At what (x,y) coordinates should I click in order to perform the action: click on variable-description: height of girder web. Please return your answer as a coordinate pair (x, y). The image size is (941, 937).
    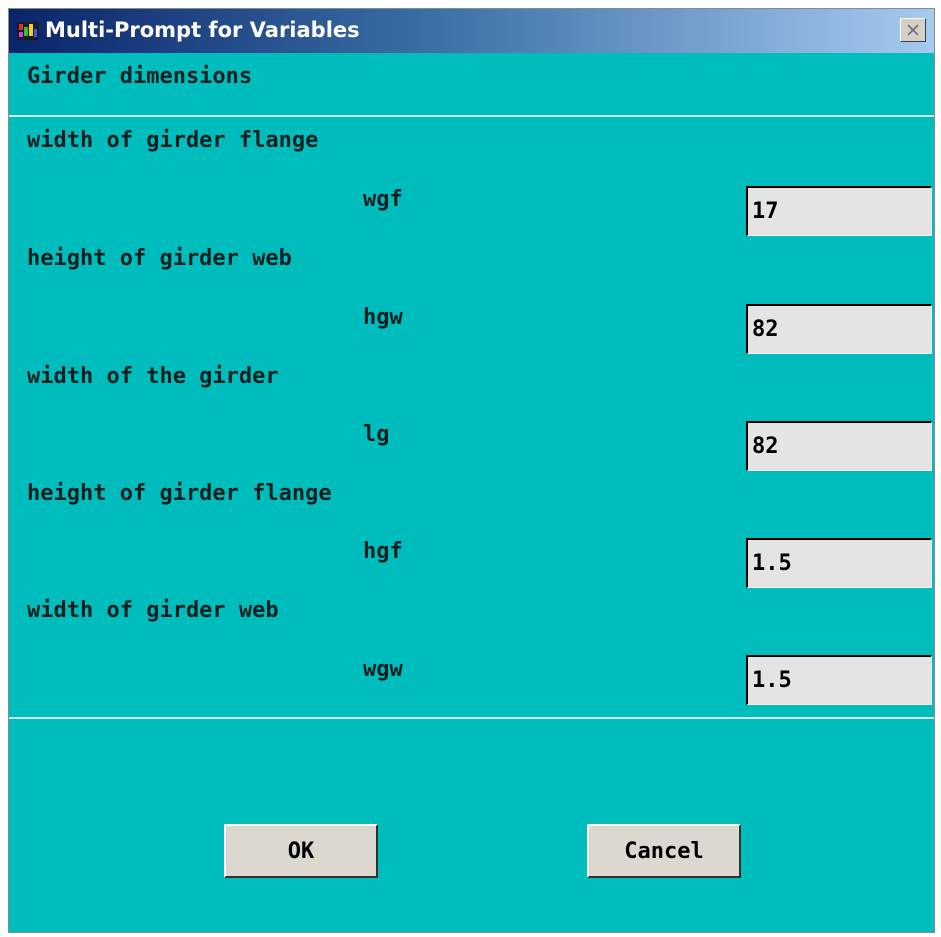
    Looking at the image, I should click on (159, 258).